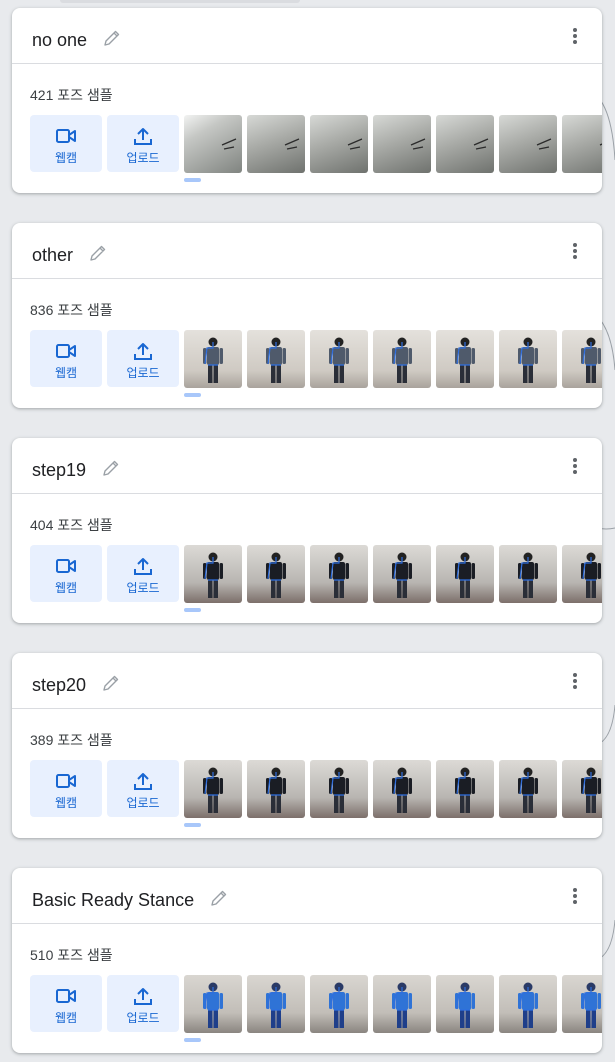 This screenshot has width=615, height=1062. Describe the element at coordinates (71, 740) in the screenshot. I see `sample-count: 389 포즈 샘플` at that location.